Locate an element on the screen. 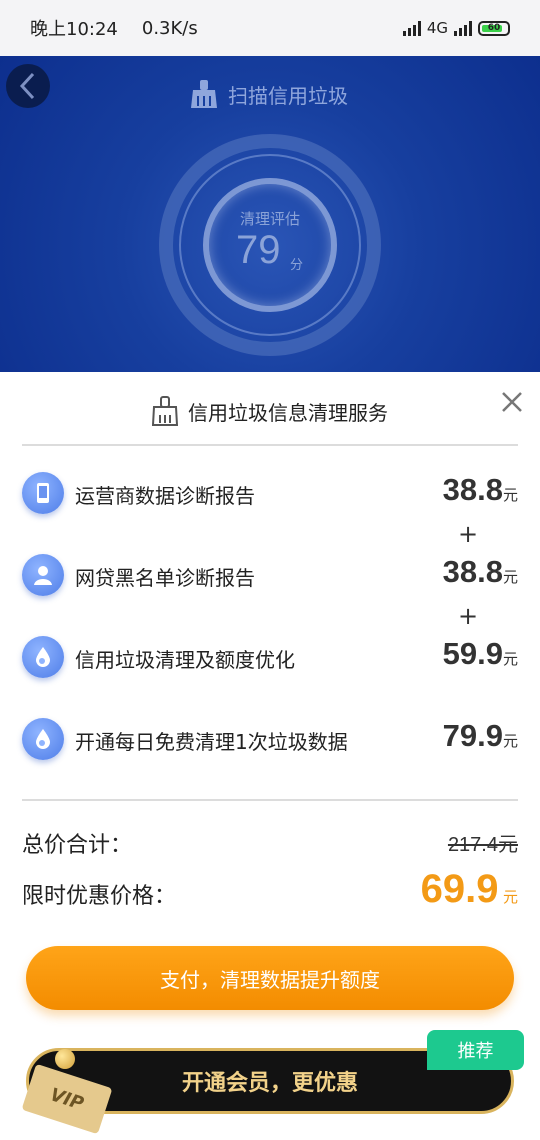 Image resolution: width=540 pixels, height=1140 pixels. chevron-left-icon is located at coordinates (27, 86).